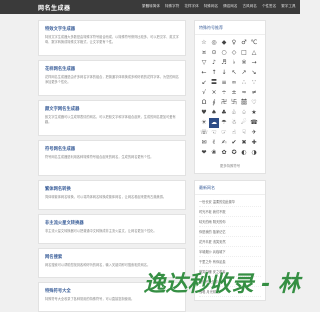 The width and height of the screenshot is (320, 312). Describe the element at coordinates (244, 93) in the screenshot. I see `symbol-item: ≈` at that location.